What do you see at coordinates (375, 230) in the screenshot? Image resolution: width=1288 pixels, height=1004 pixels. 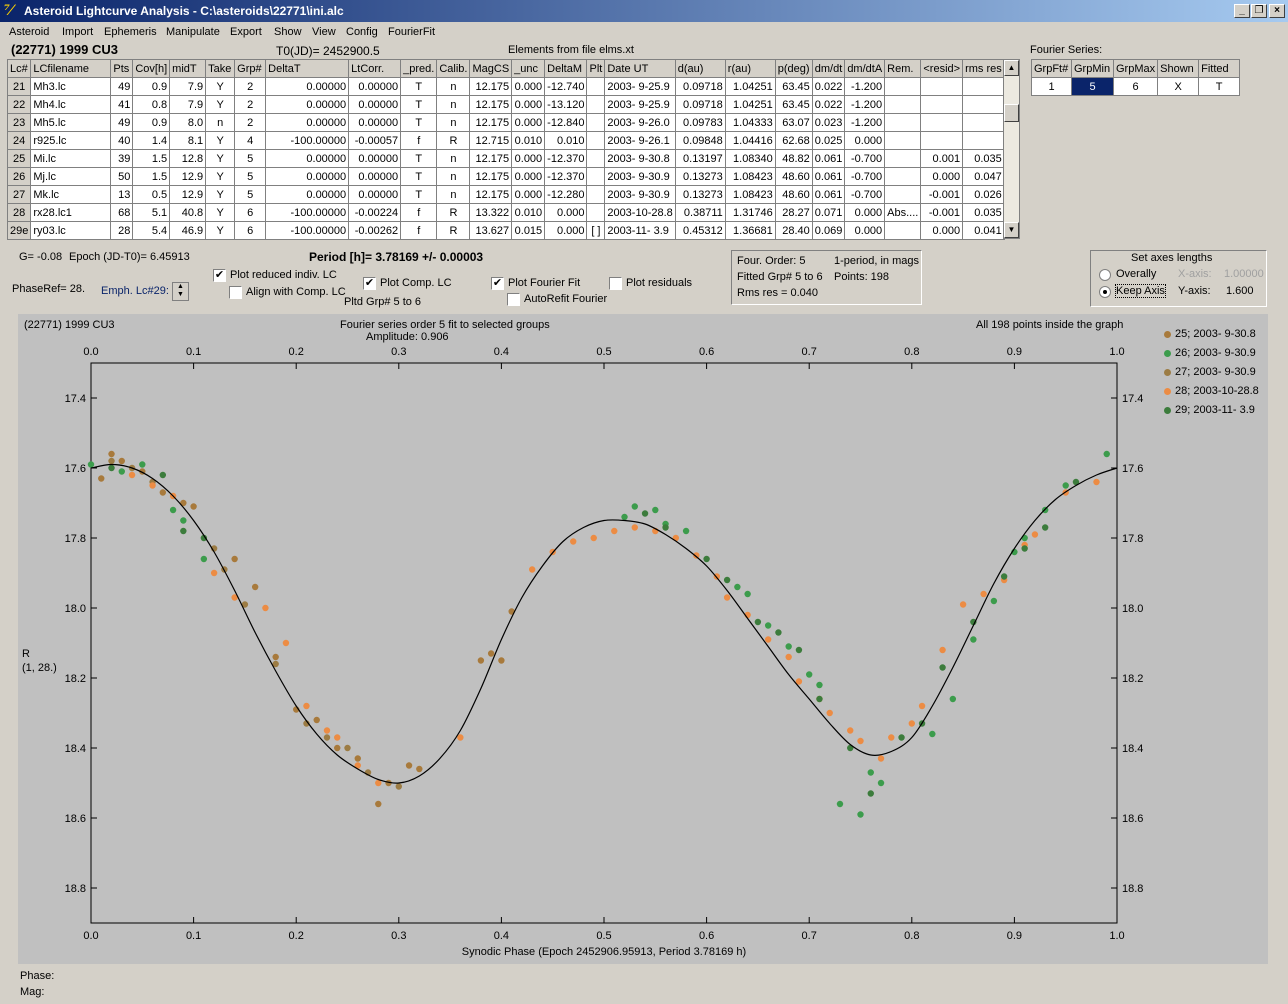 I see `table-cell: -0.00262` at bounding box center [375, 230].